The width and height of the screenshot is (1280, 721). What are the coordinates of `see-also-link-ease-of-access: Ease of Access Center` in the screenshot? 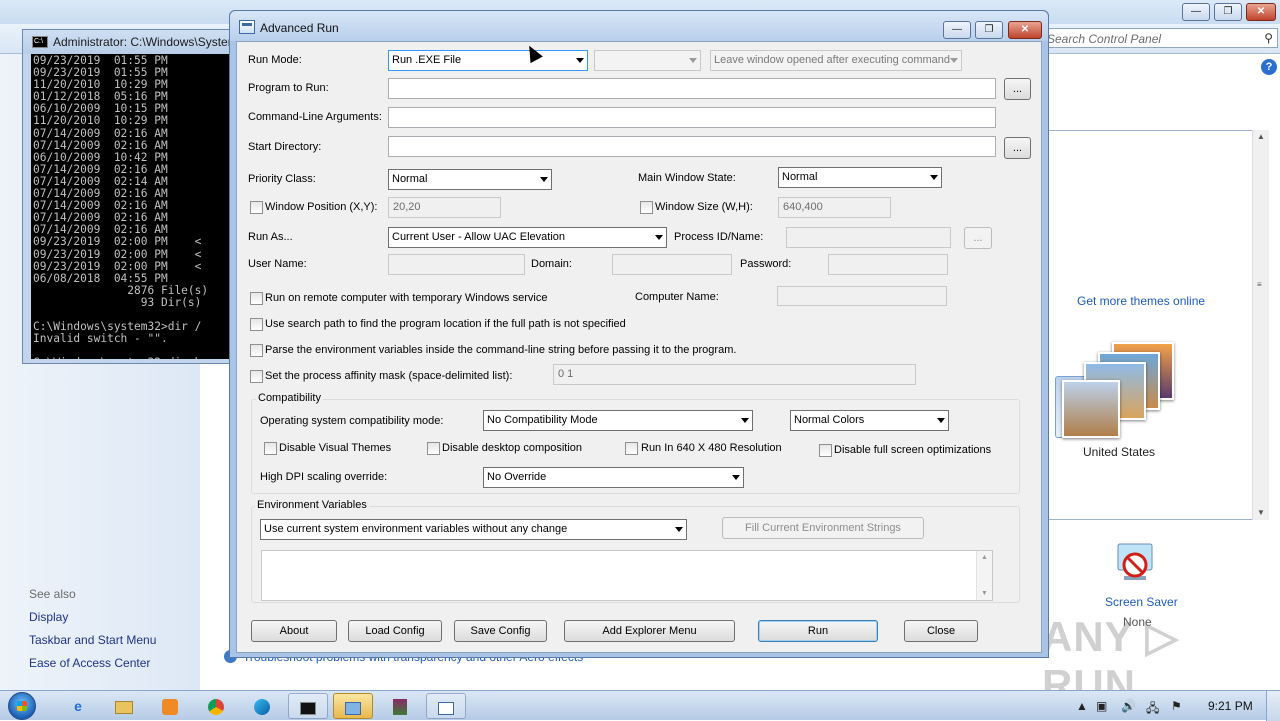 It's located at (89, 663).